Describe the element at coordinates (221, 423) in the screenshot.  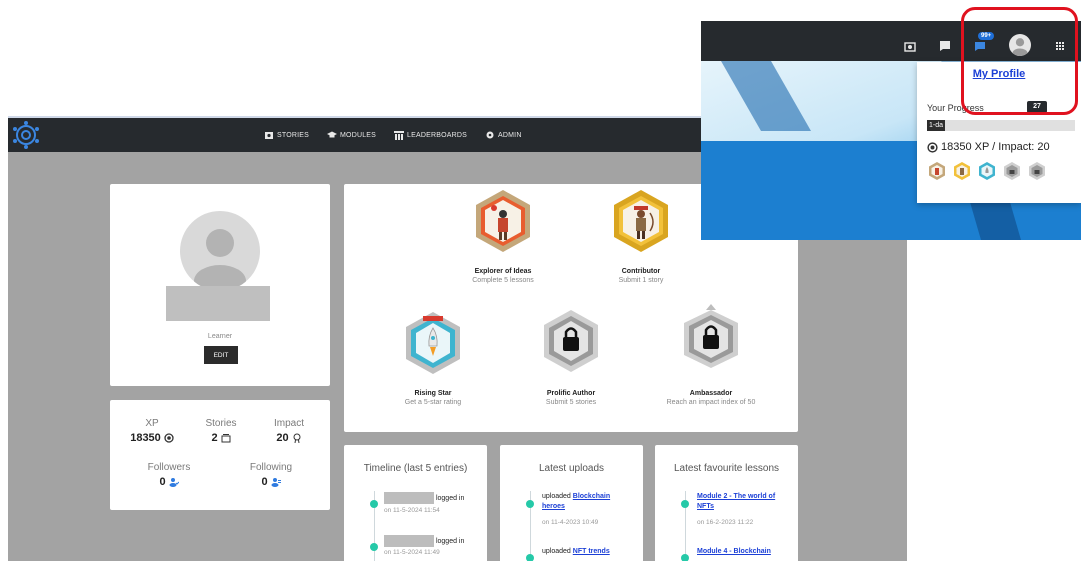
I see `stories-label: Stories` at that location.